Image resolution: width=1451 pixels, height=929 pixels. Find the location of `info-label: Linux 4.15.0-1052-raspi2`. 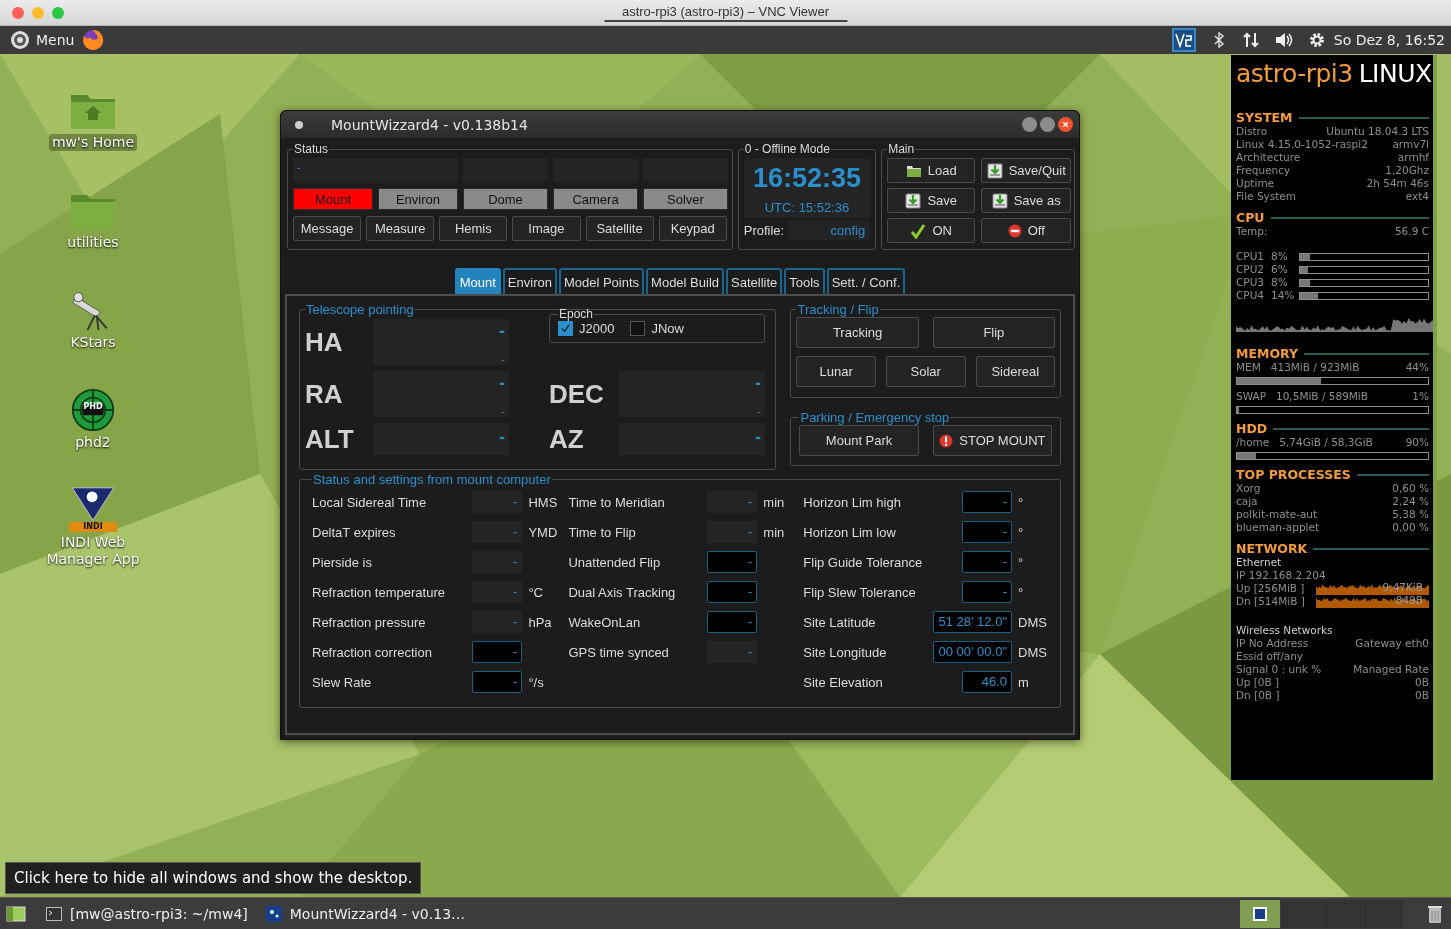

info-label: Linux 4.15.0-1052-raspi2 is located at coordinates (1302, 144).